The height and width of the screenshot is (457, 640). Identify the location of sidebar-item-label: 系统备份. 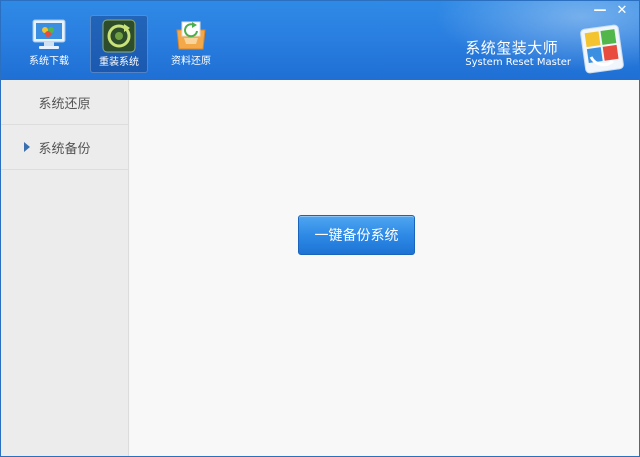
(64, 149).